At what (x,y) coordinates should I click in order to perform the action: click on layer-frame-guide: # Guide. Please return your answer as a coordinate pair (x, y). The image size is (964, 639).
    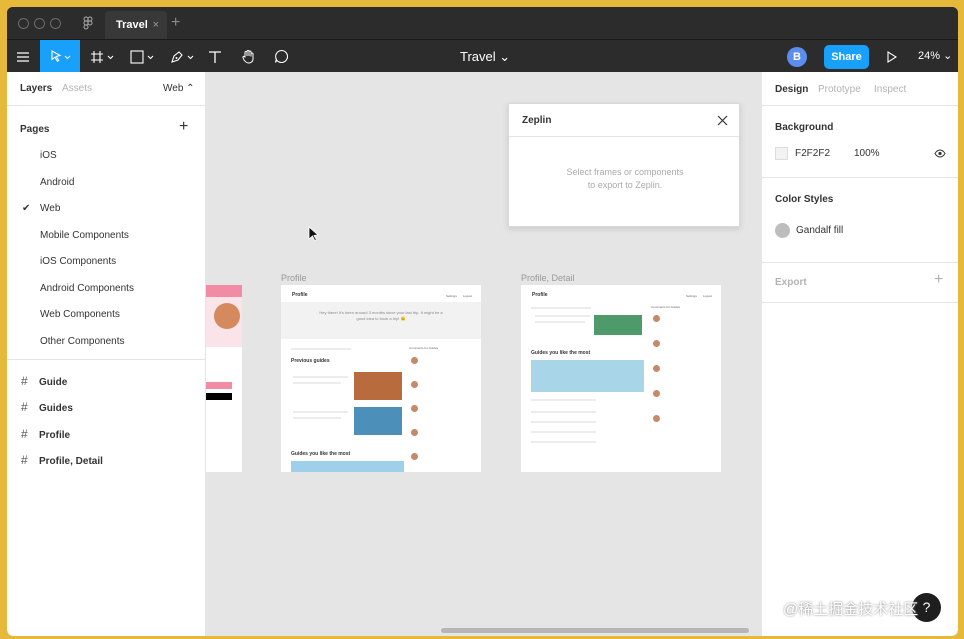
    Looking at the image, I should click on (44, 381).